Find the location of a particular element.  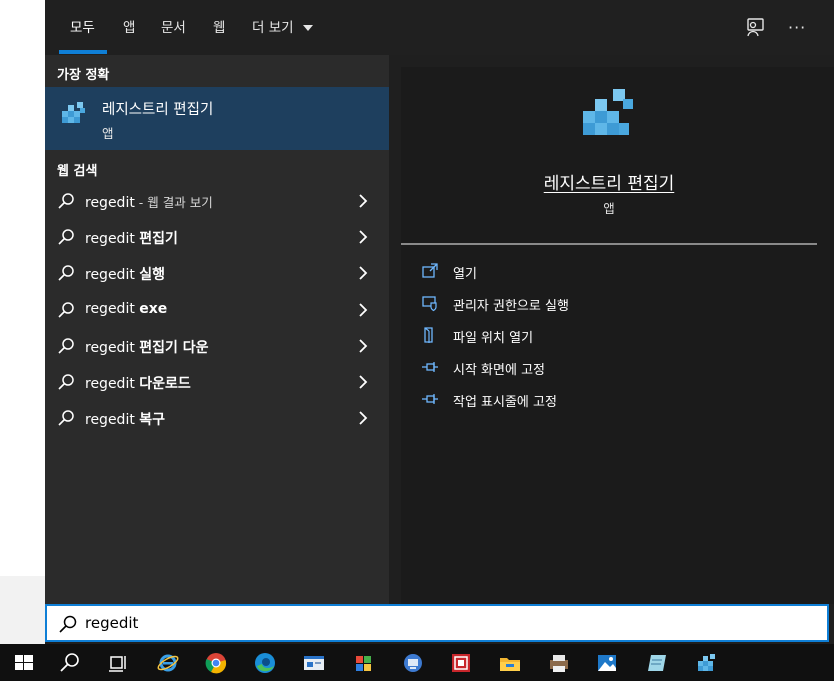

action-pin-to-taskbar: 작업 표시줄에 고정 is located at coordinates (611, 400).